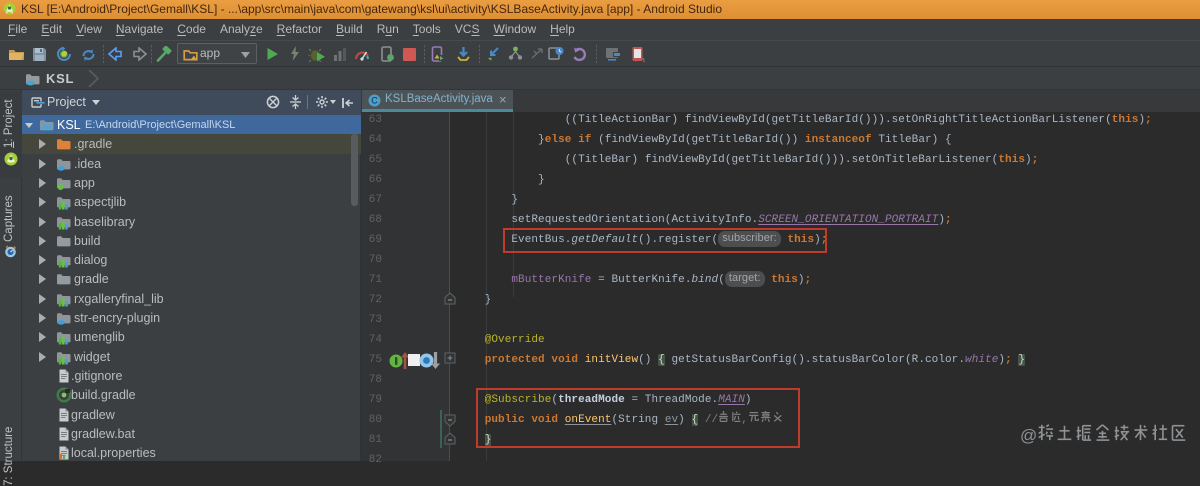 This screenshot has height=486, width=1200. Describe the element at coordinates (374, 101) in the screenshot. I see `svg-text: C` at that location.